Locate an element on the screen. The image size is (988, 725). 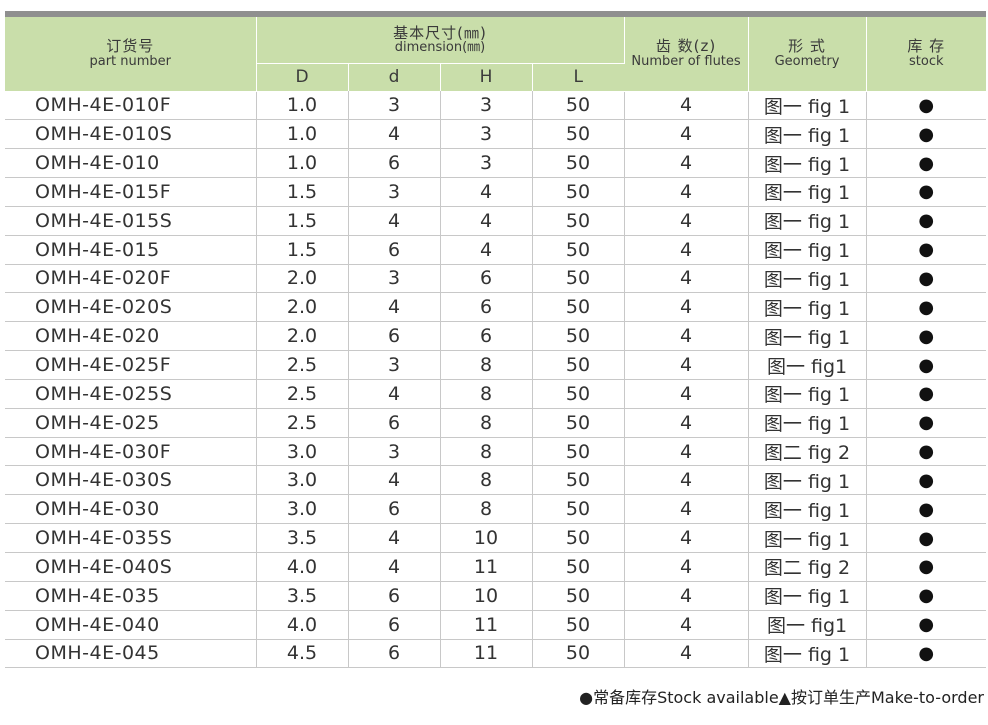
part-number-cell: OMH-4E-020F is located at coordinates (131, 279).